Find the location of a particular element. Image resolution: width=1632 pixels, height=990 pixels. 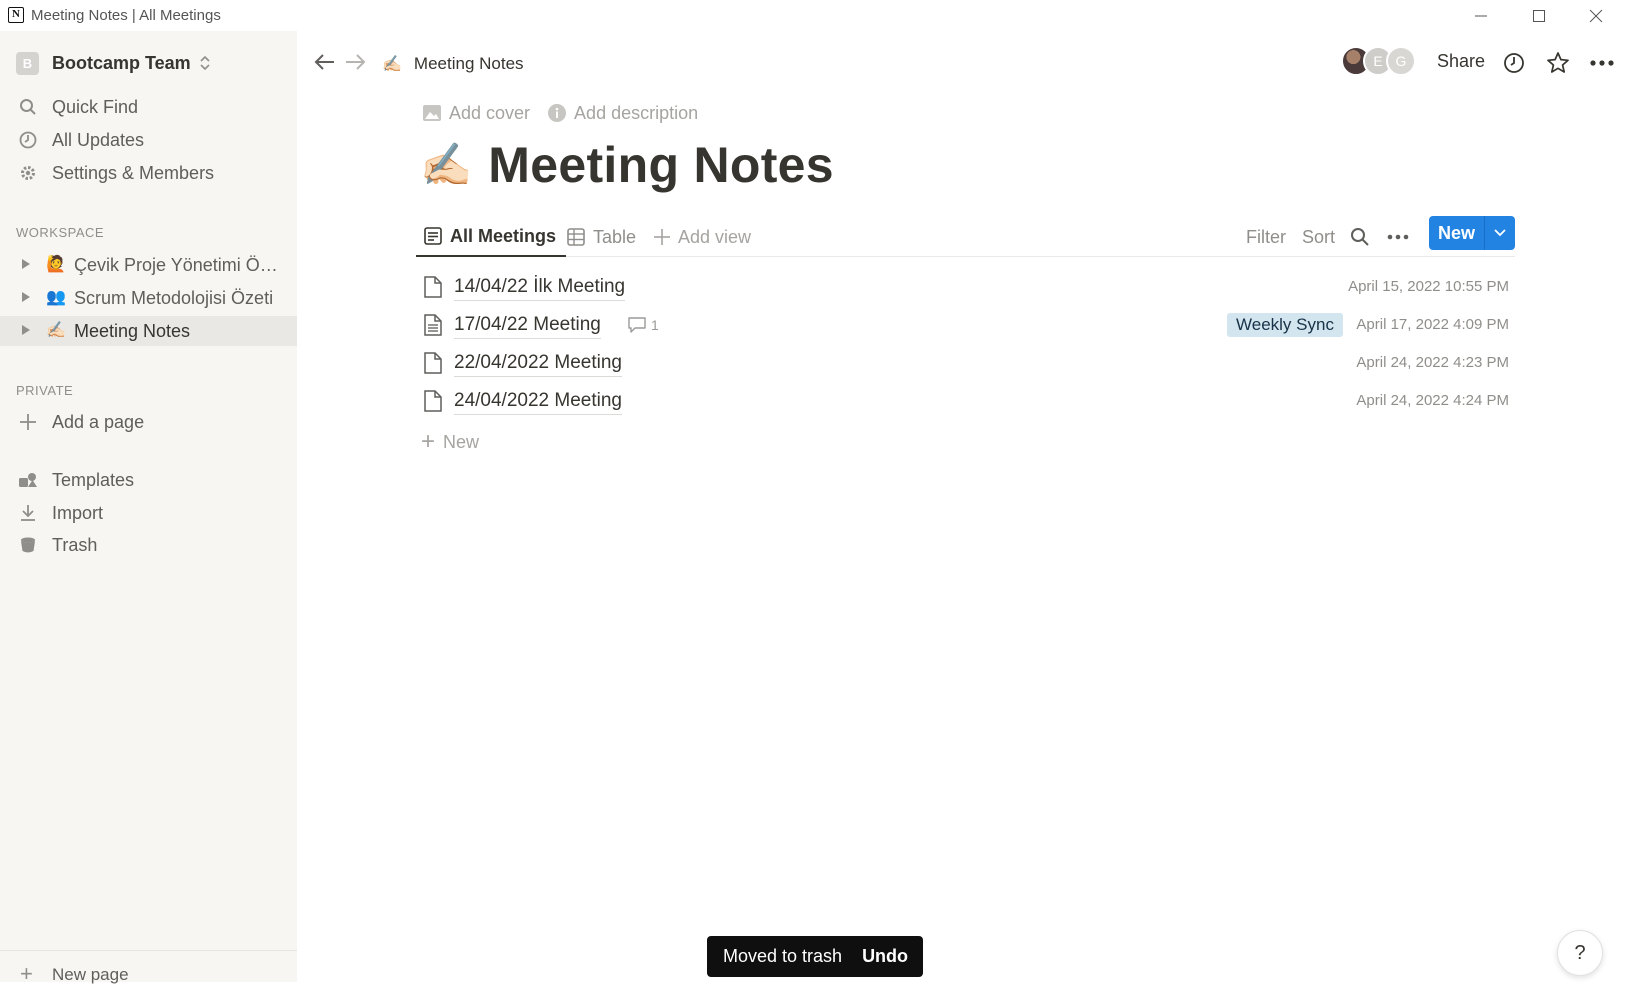

page-title-block: ✍🏻 Meeting Notes is located at coordinates (627, 165).